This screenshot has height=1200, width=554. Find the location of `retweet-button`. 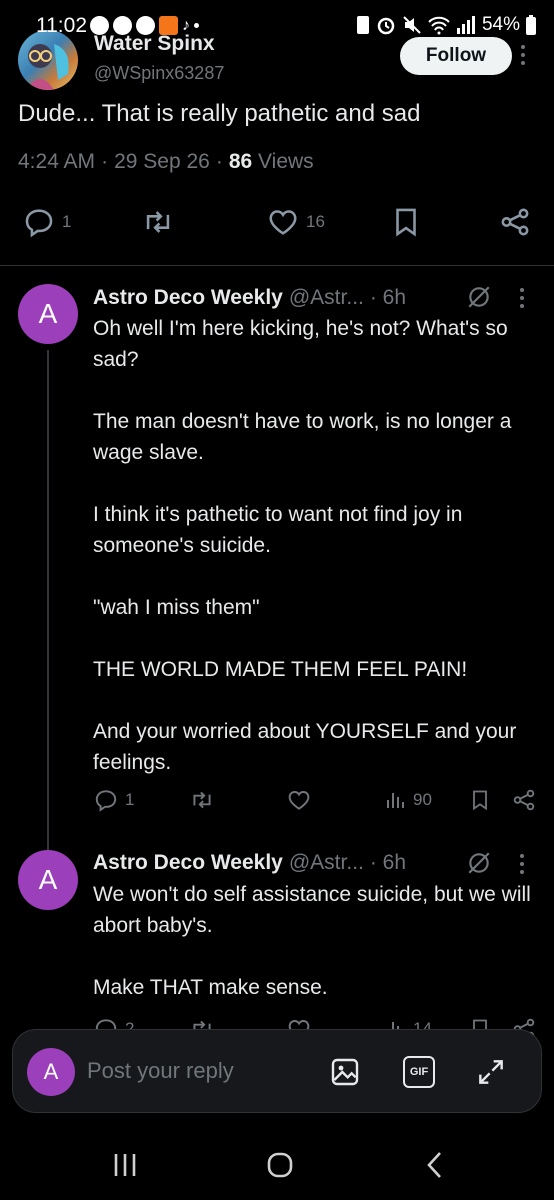

retweet-button is located at coordinates (158, 222).